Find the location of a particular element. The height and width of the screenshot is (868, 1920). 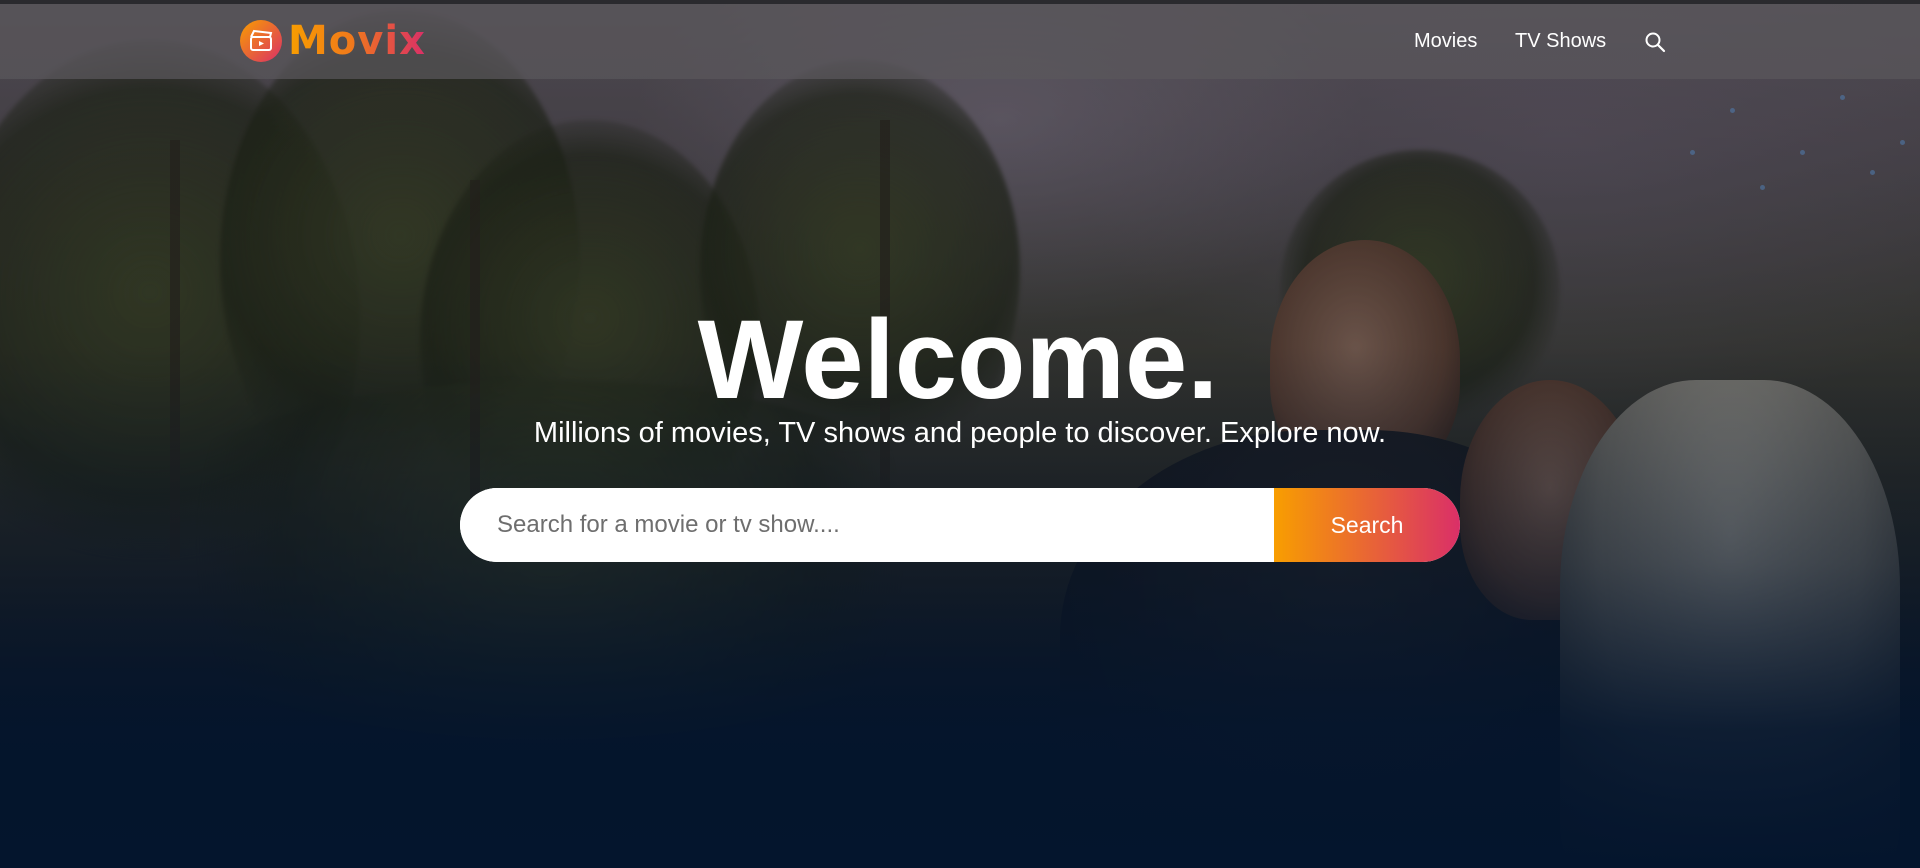

search-input is located at coordinates (867, 525).